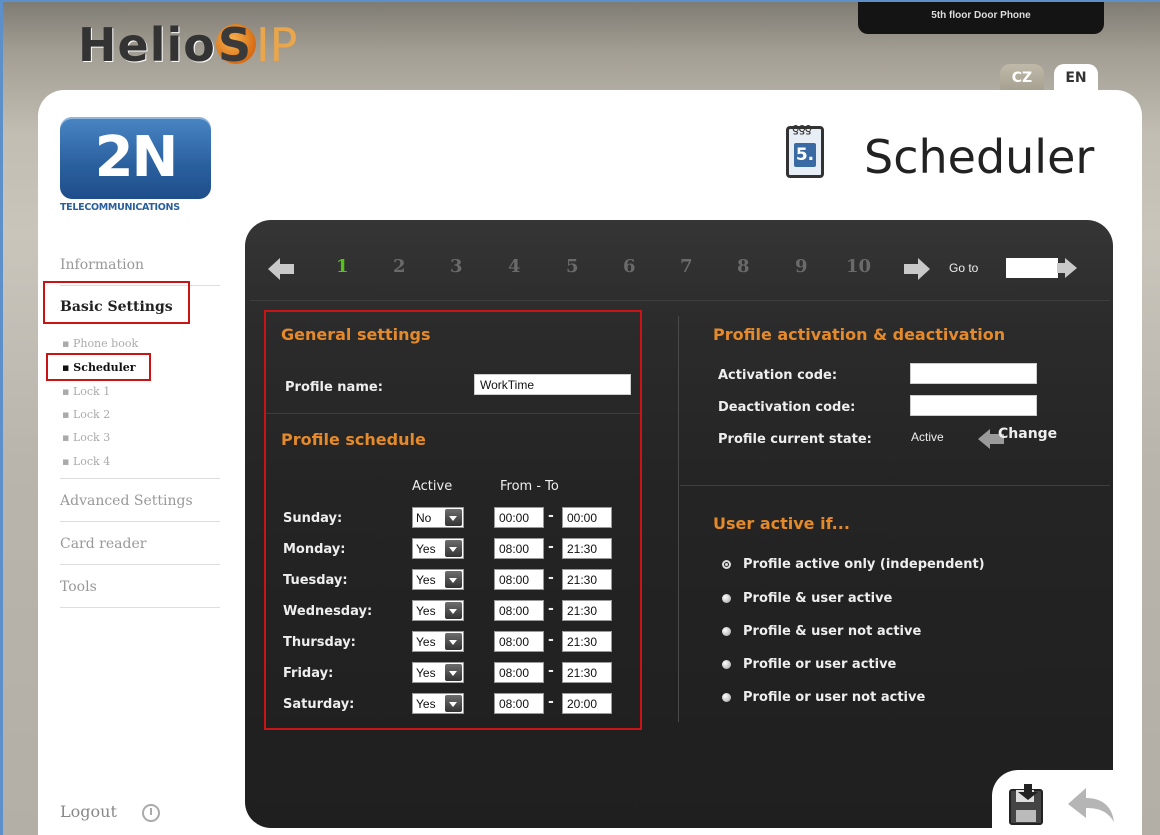 Image resolution: width=1160 pixels, height=835 pixels. I want to click on next-page-arrow-icon, so click(917, 269).